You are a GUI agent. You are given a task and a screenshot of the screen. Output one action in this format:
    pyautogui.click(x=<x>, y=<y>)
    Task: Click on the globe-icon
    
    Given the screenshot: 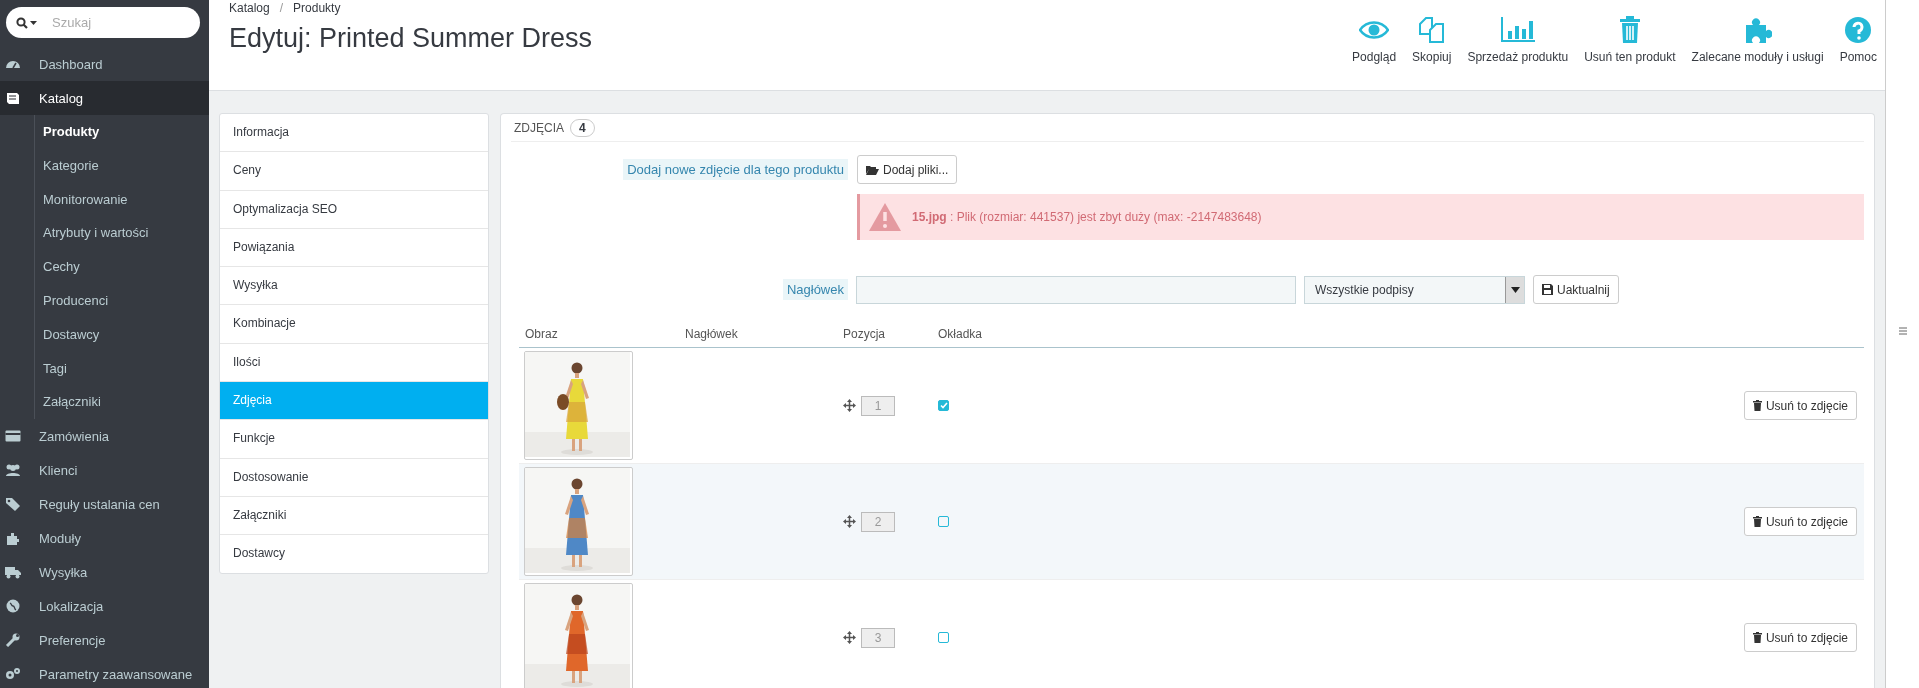 What is the action you would take?
    pyautogui.click(x=13, y=606)
    